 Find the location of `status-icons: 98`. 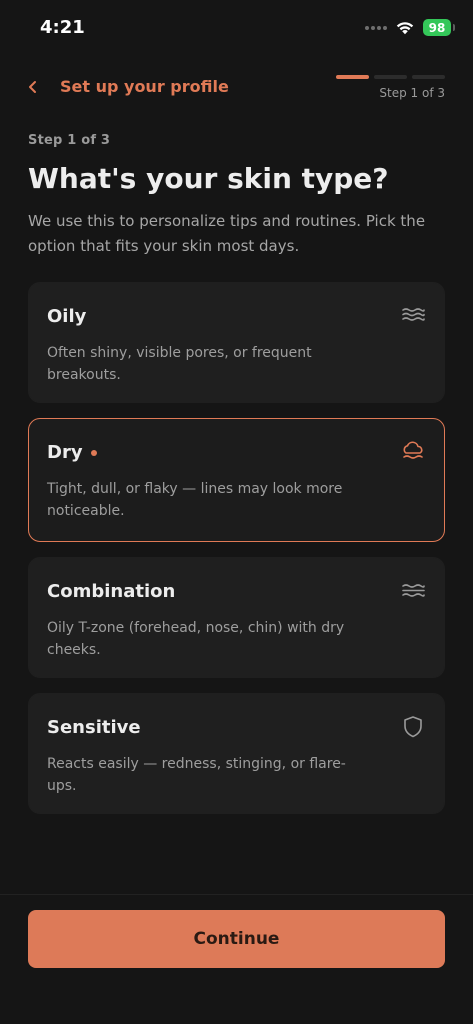

status-icons: 98 is located at coordinates (410, 27).